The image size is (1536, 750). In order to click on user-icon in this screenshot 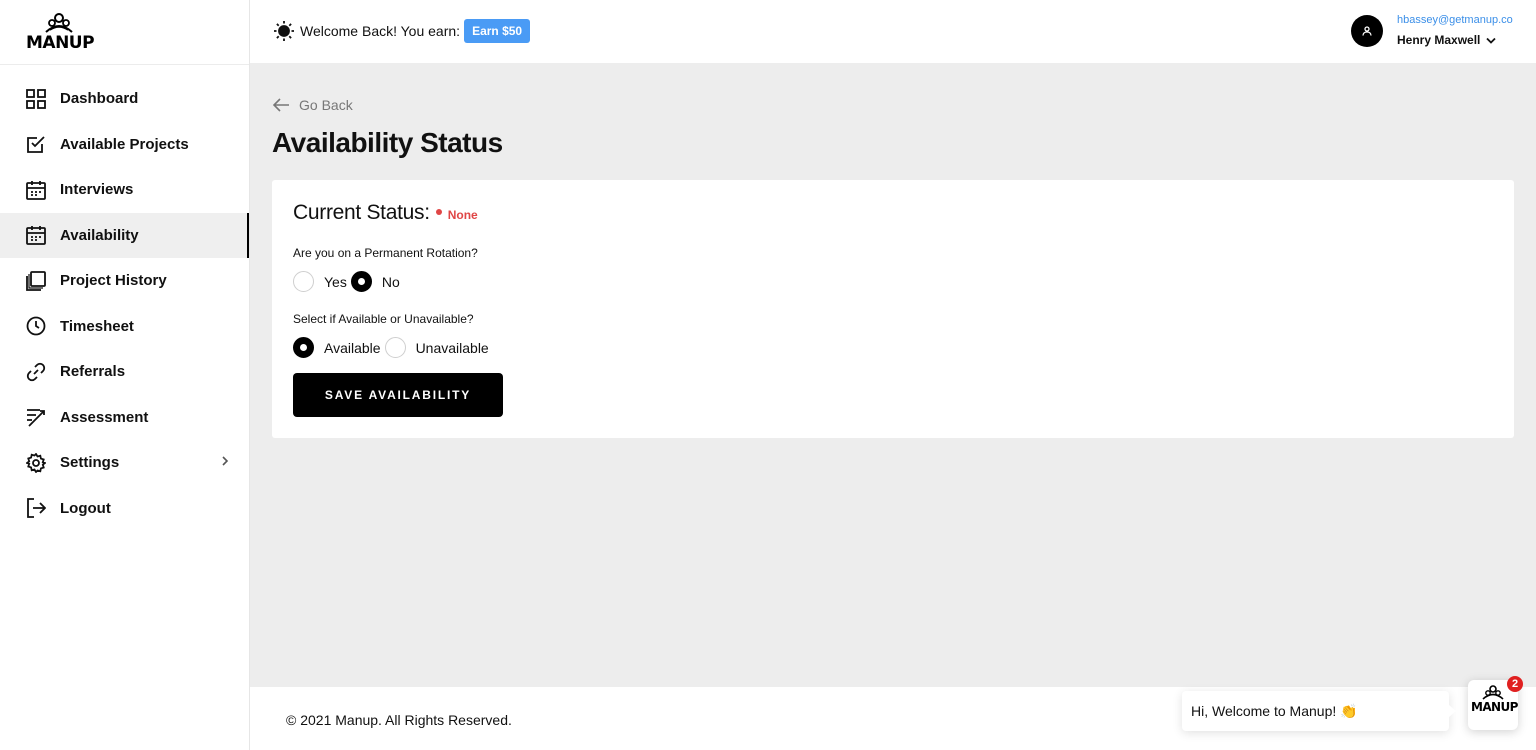, I will do `click(1367, 31)`.